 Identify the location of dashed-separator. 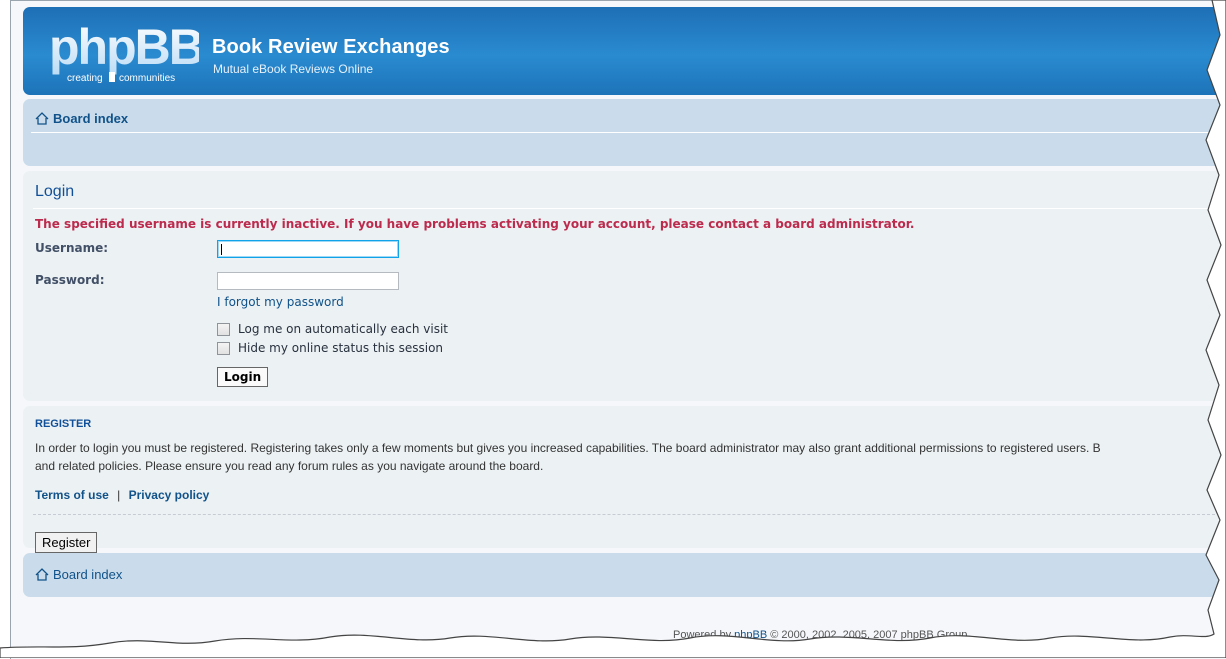
(624, 514).